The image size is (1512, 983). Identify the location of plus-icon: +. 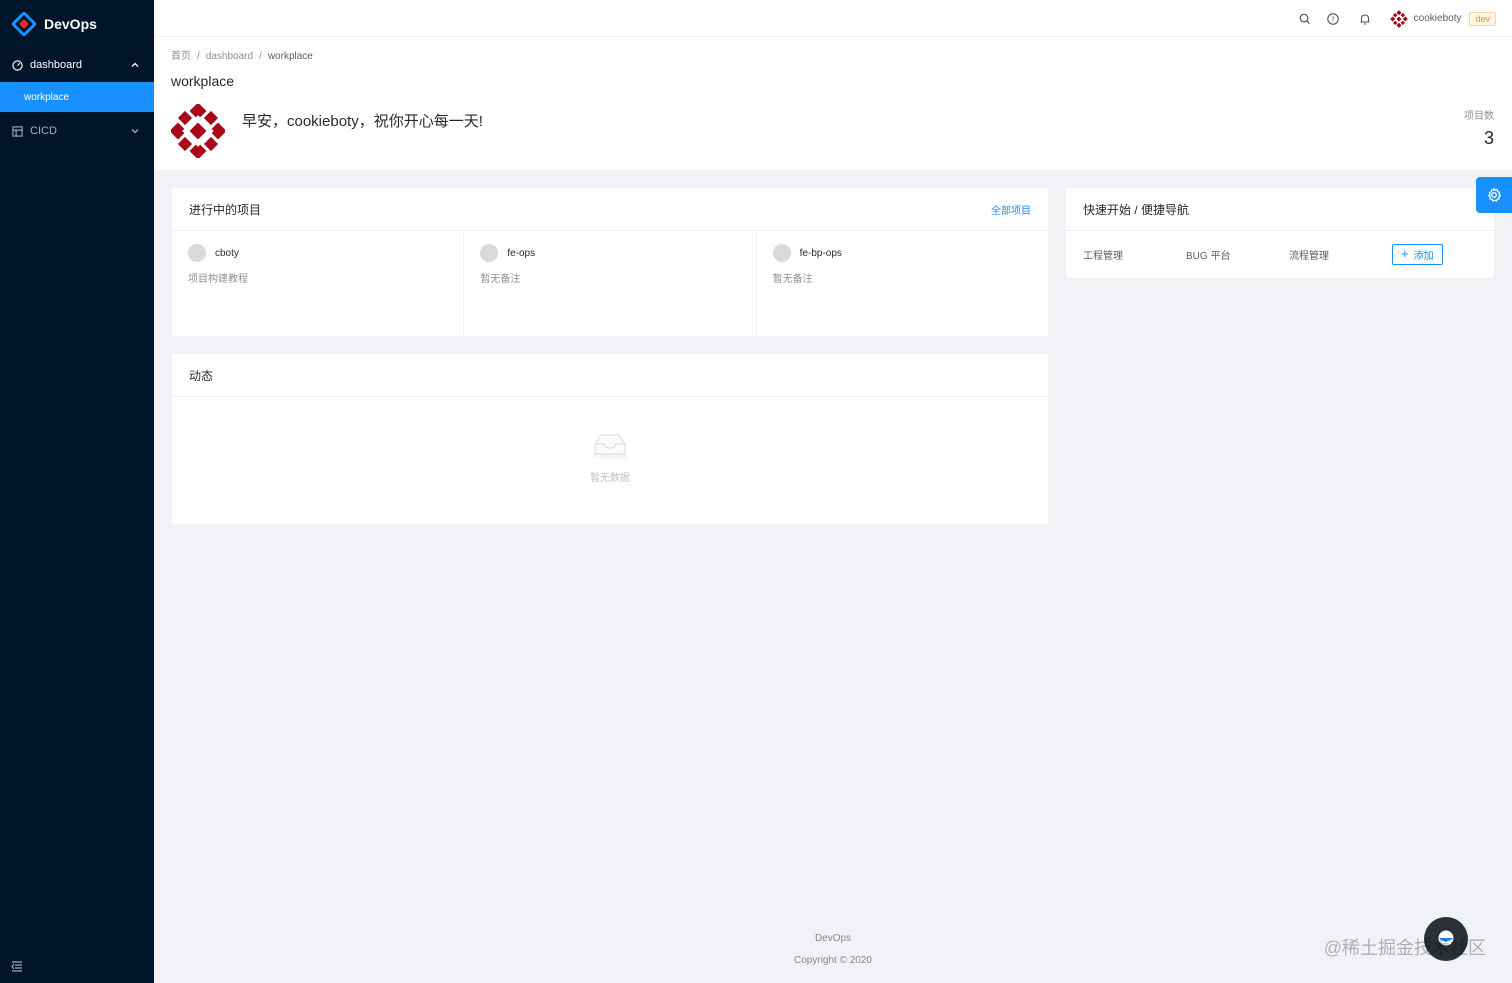
(1405, 253).